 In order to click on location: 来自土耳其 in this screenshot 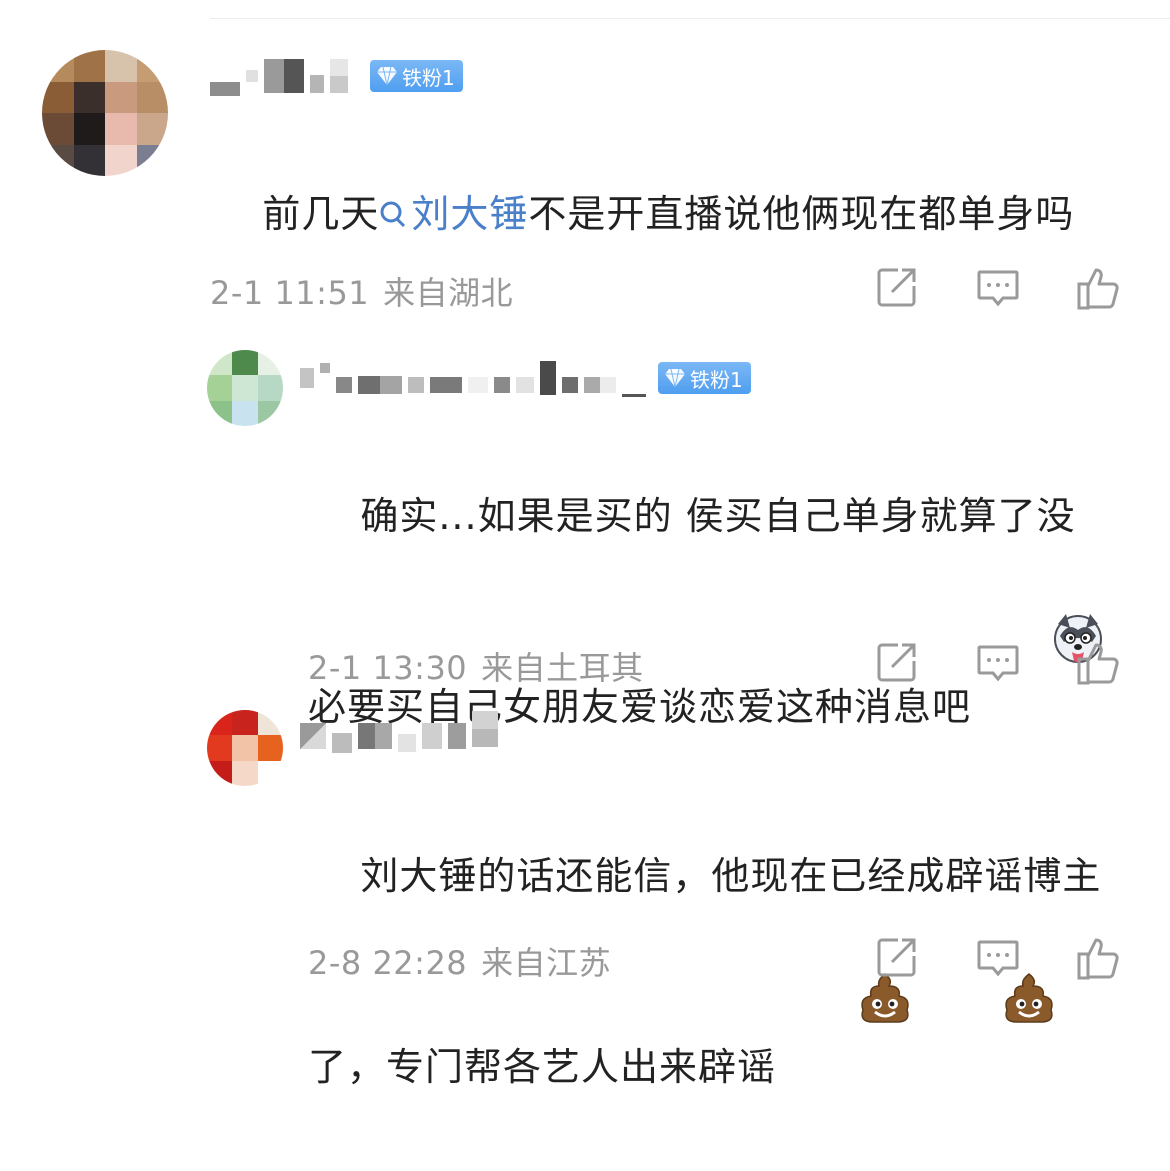, I will do `click(562, 668)`.